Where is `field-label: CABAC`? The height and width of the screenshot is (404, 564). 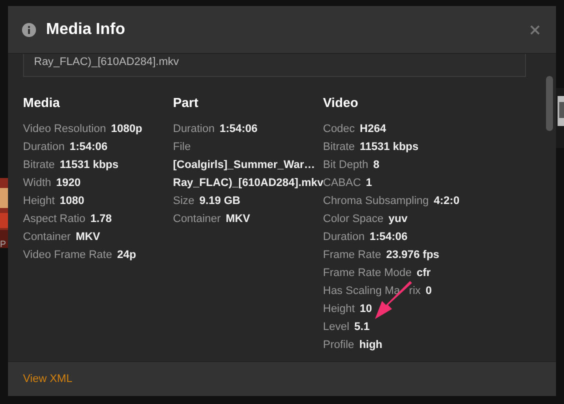
field-label: CABAC is located at coordinates (342, 183).